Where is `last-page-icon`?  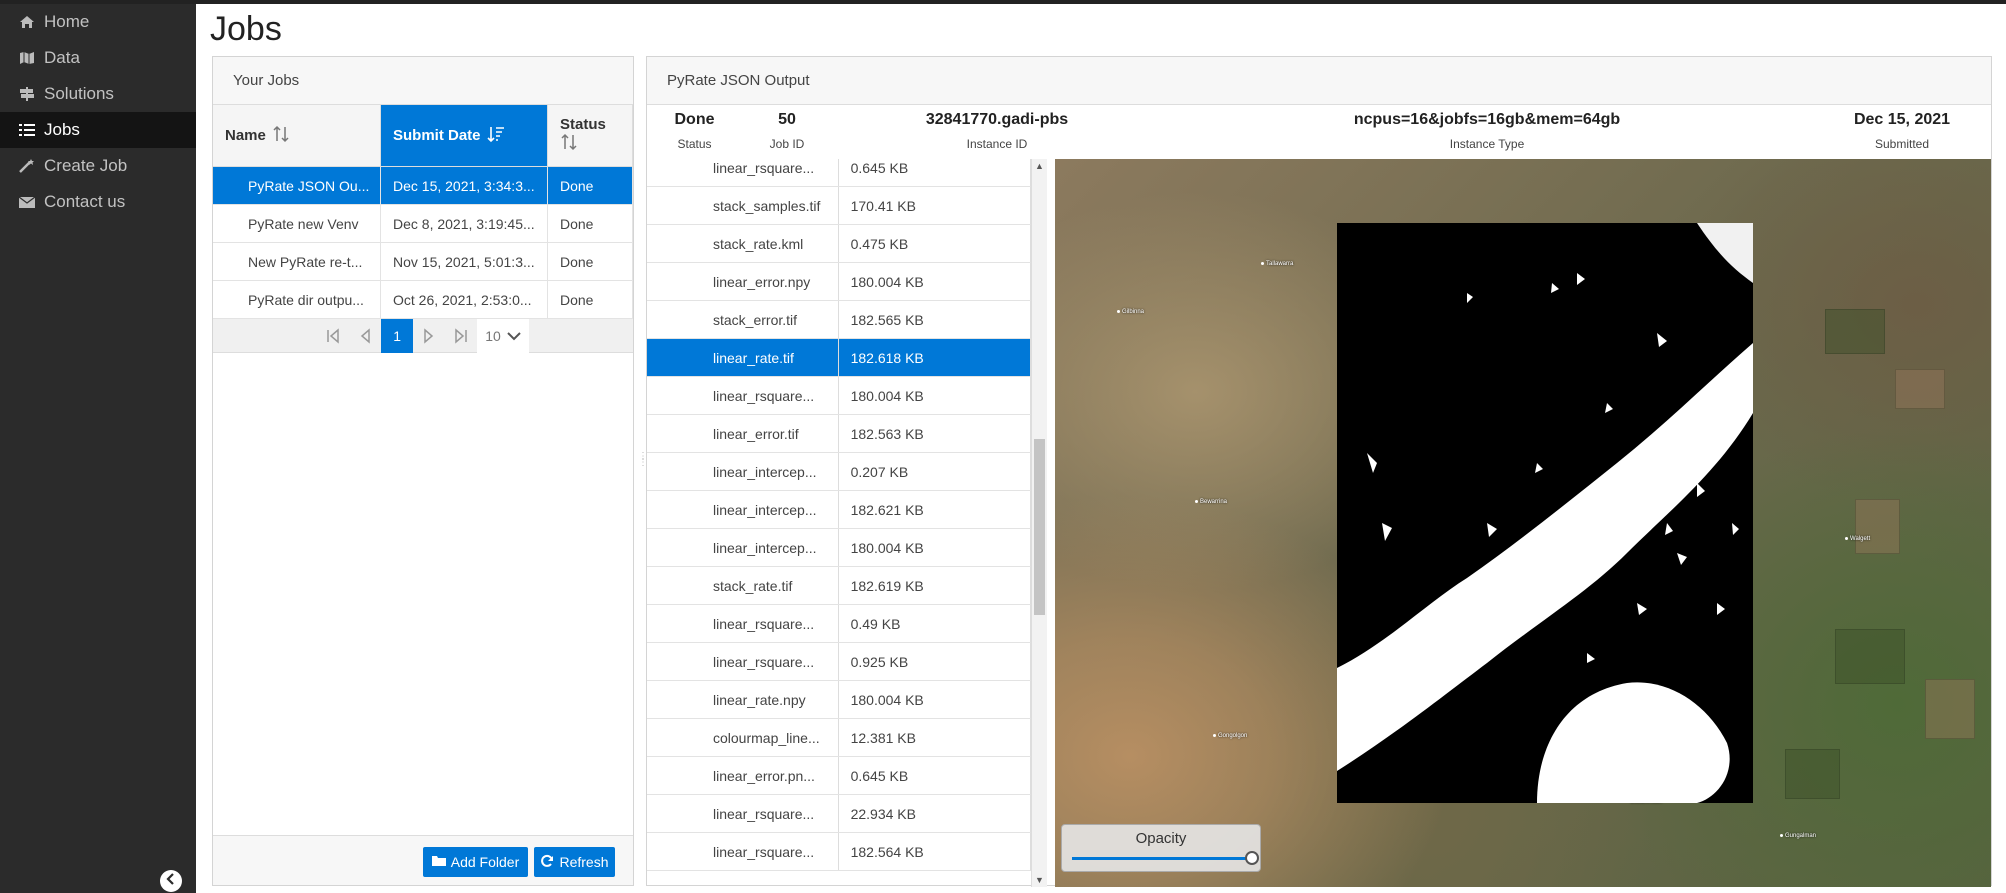
last-page-icon is located at coordinates (461, 336).